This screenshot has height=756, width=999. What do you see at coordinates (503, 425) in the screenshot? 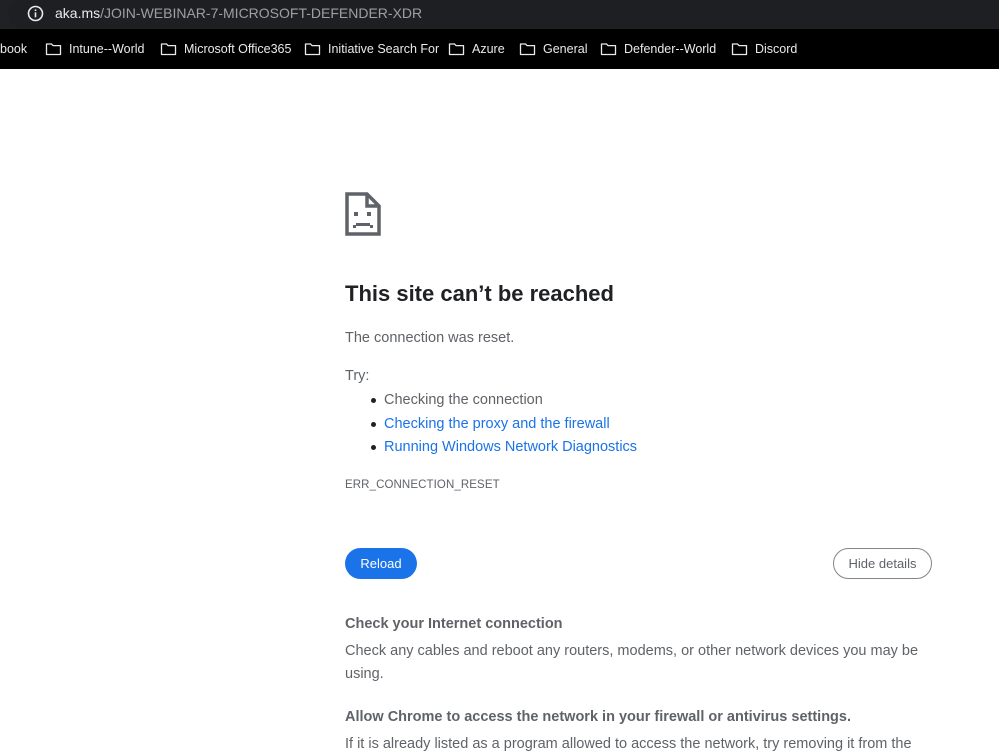
I see `suggestion-proxy-firewall-link: Checking the proxy and the firewall` at bounding box center [503, 425].